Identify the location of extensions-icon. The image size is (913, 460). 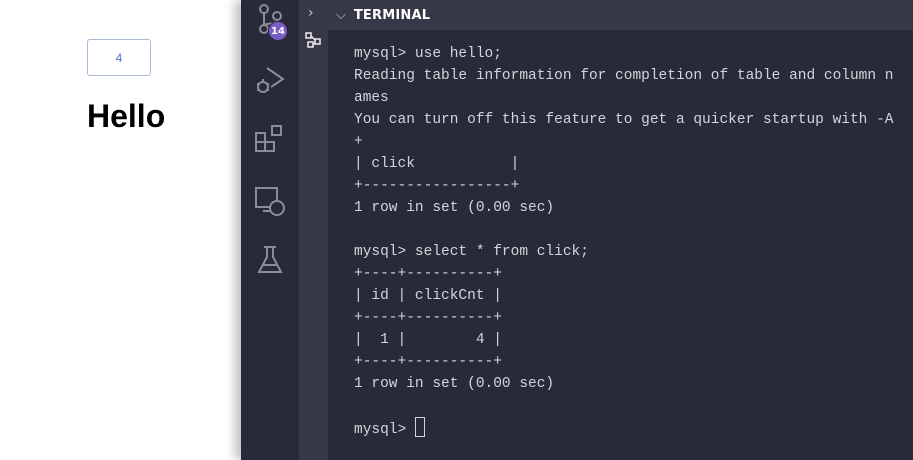
(270, 139).